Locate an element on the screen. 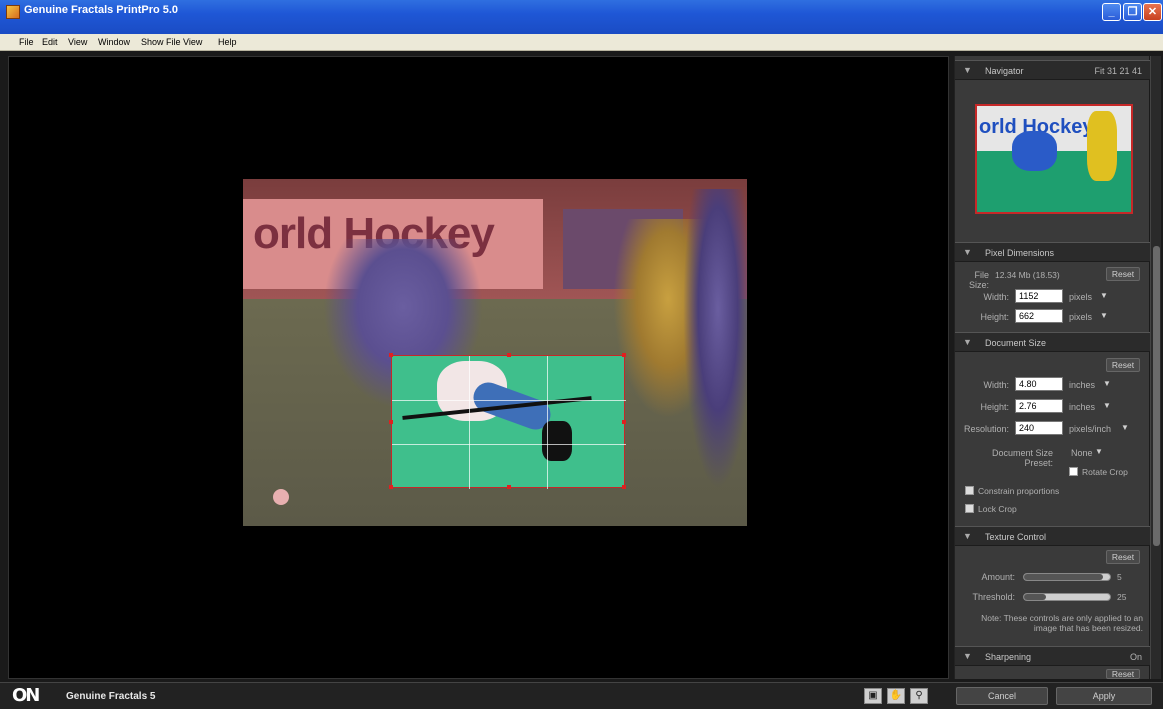 This screenshot has height=709, width=1163. amount-value: 5 is located at coordinates (1119, 577).